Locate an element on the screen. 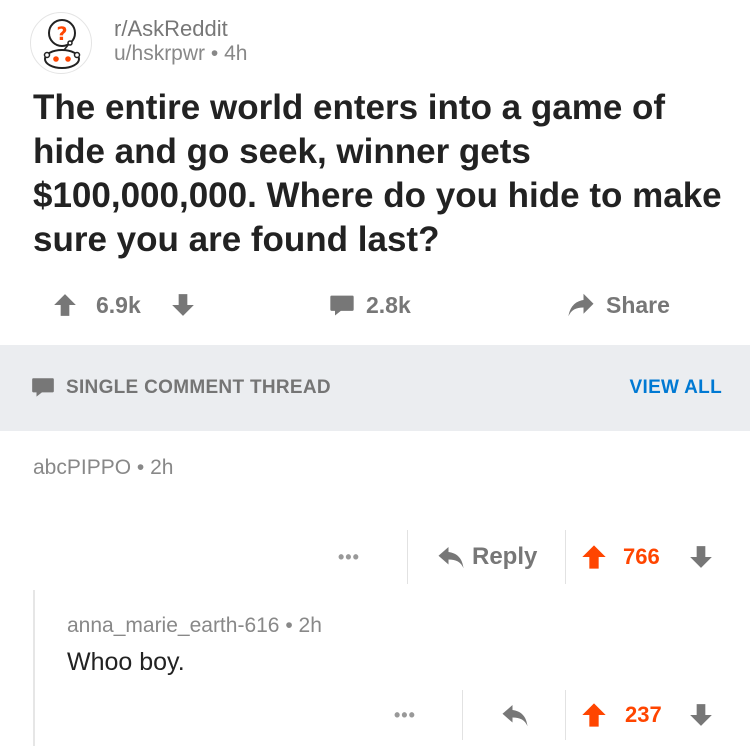 This screenshot has width=750, height=746. post-actions-bar: 6.9k 2.8k Share is located at coordinates (375, 305).